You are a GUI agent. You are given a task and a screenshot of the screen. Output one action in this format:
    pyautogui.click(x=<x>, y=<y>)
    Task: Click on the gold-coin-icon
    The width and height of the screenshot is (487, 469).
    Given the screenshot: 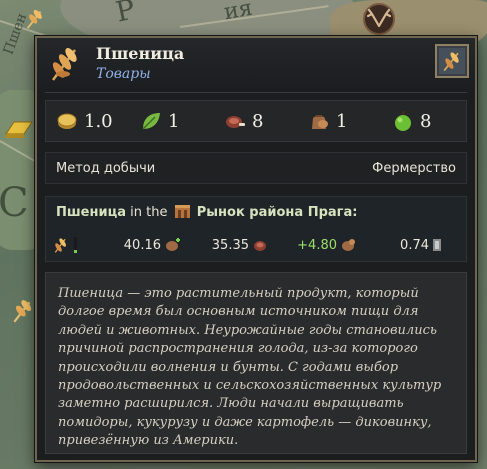 What is the action you would take?
    pyautogui.click(x=67, y=121)
    